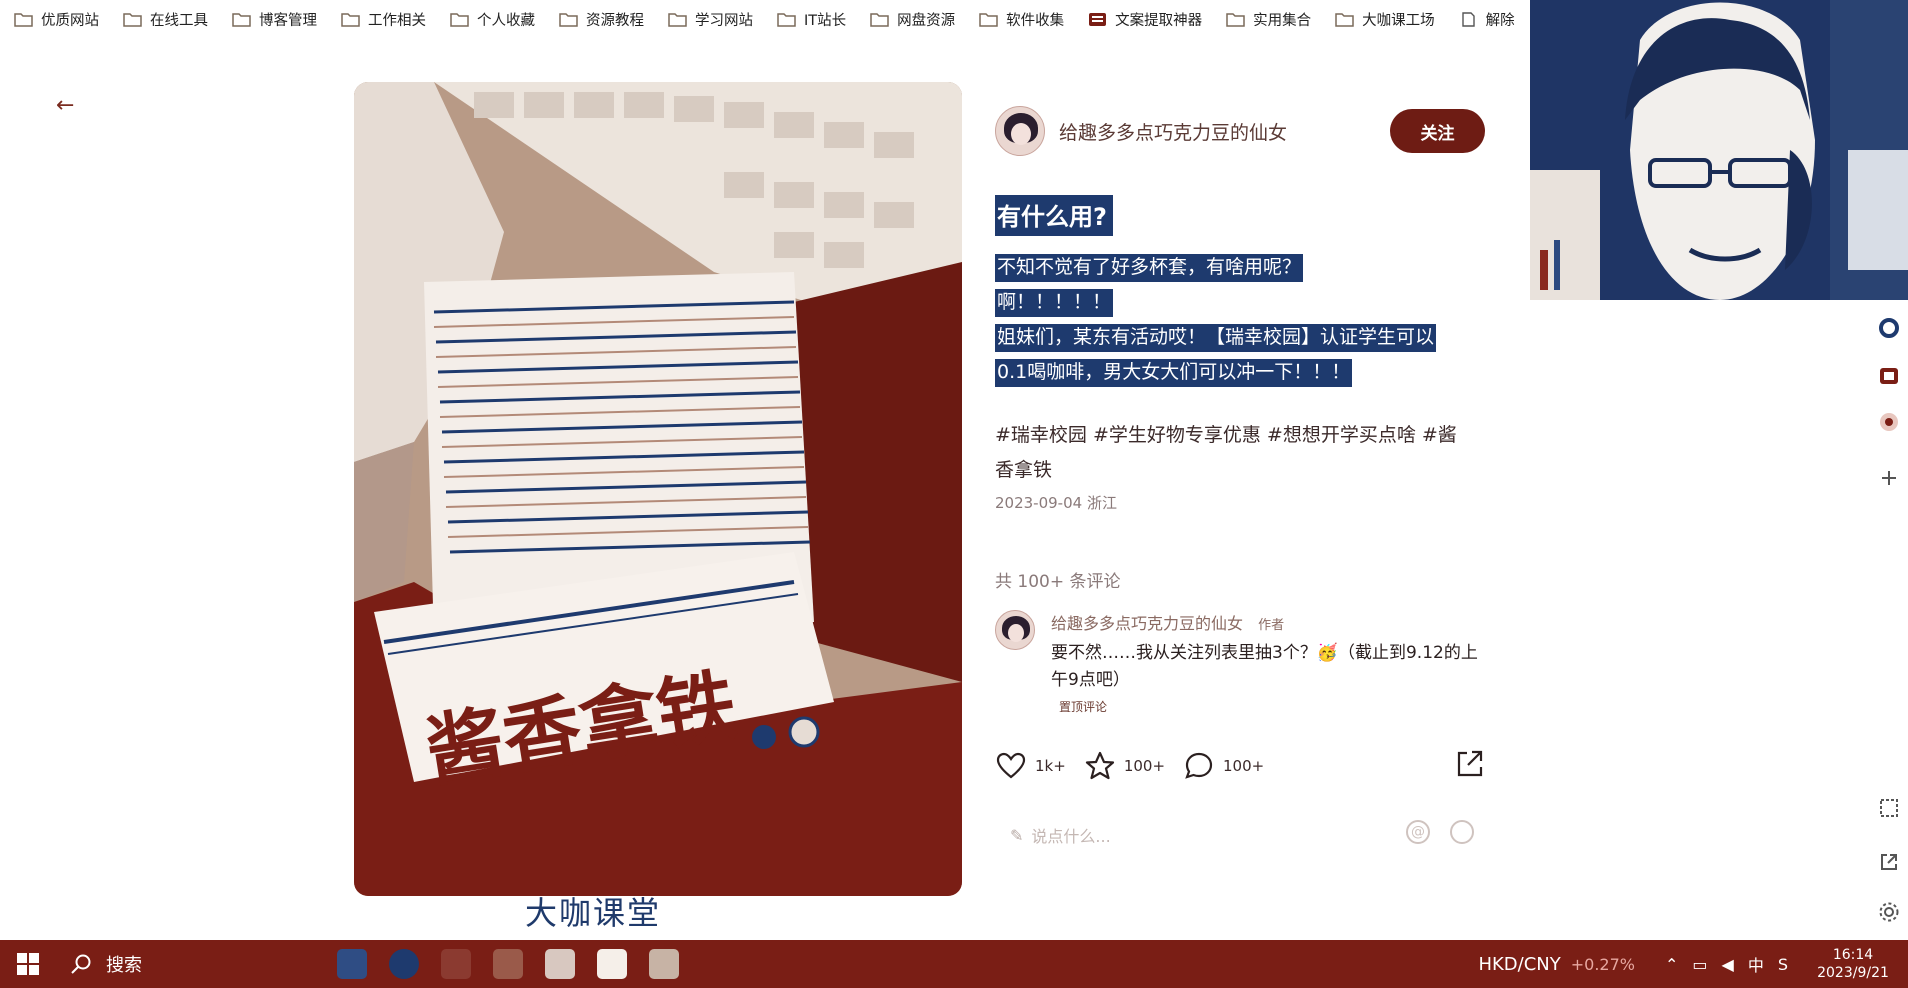 Image resolution: width=1908 pixels, height=988 pixels. What do you see at coordinates (179, 19) in the screenshot?
I see `bookmark-label: 在线工具` at bounding box center [179, 19].